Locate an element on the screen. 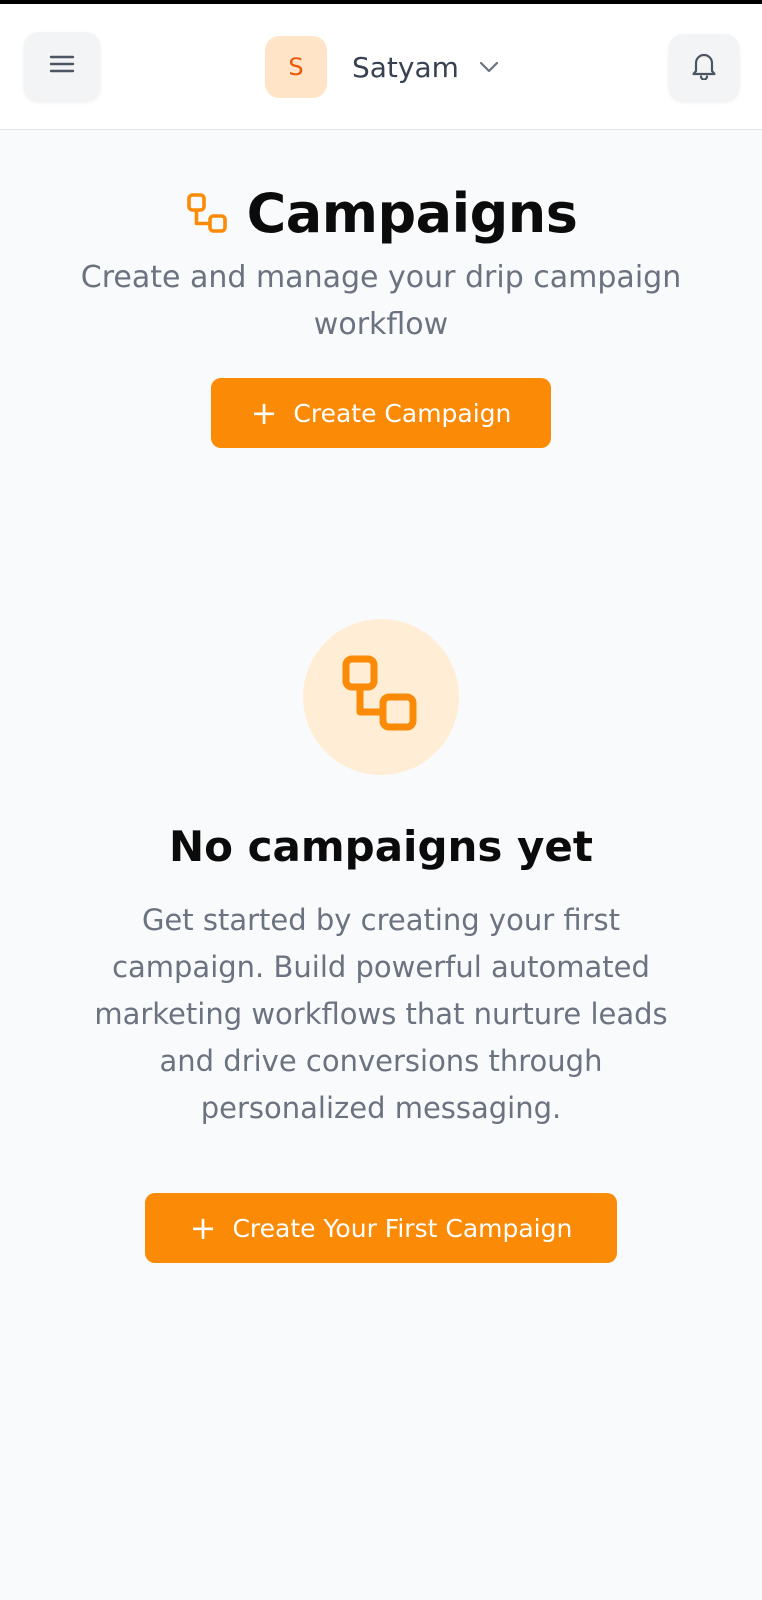 This screenshot has height=1600, width=762. menu-button is located at coordinates (62, 66).